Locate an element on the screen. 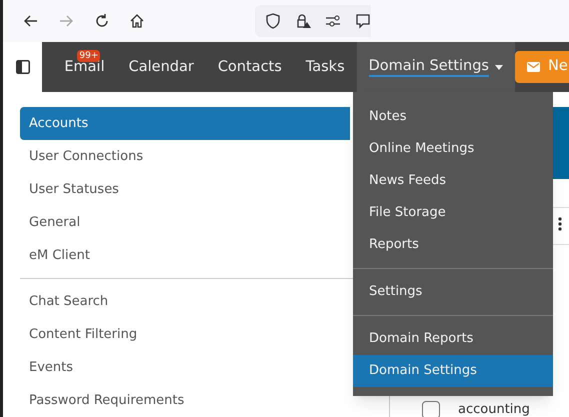 The height and width of the screenshot is (417, 569). sidebar-item: User Connections is located at coordinates (185, 156).